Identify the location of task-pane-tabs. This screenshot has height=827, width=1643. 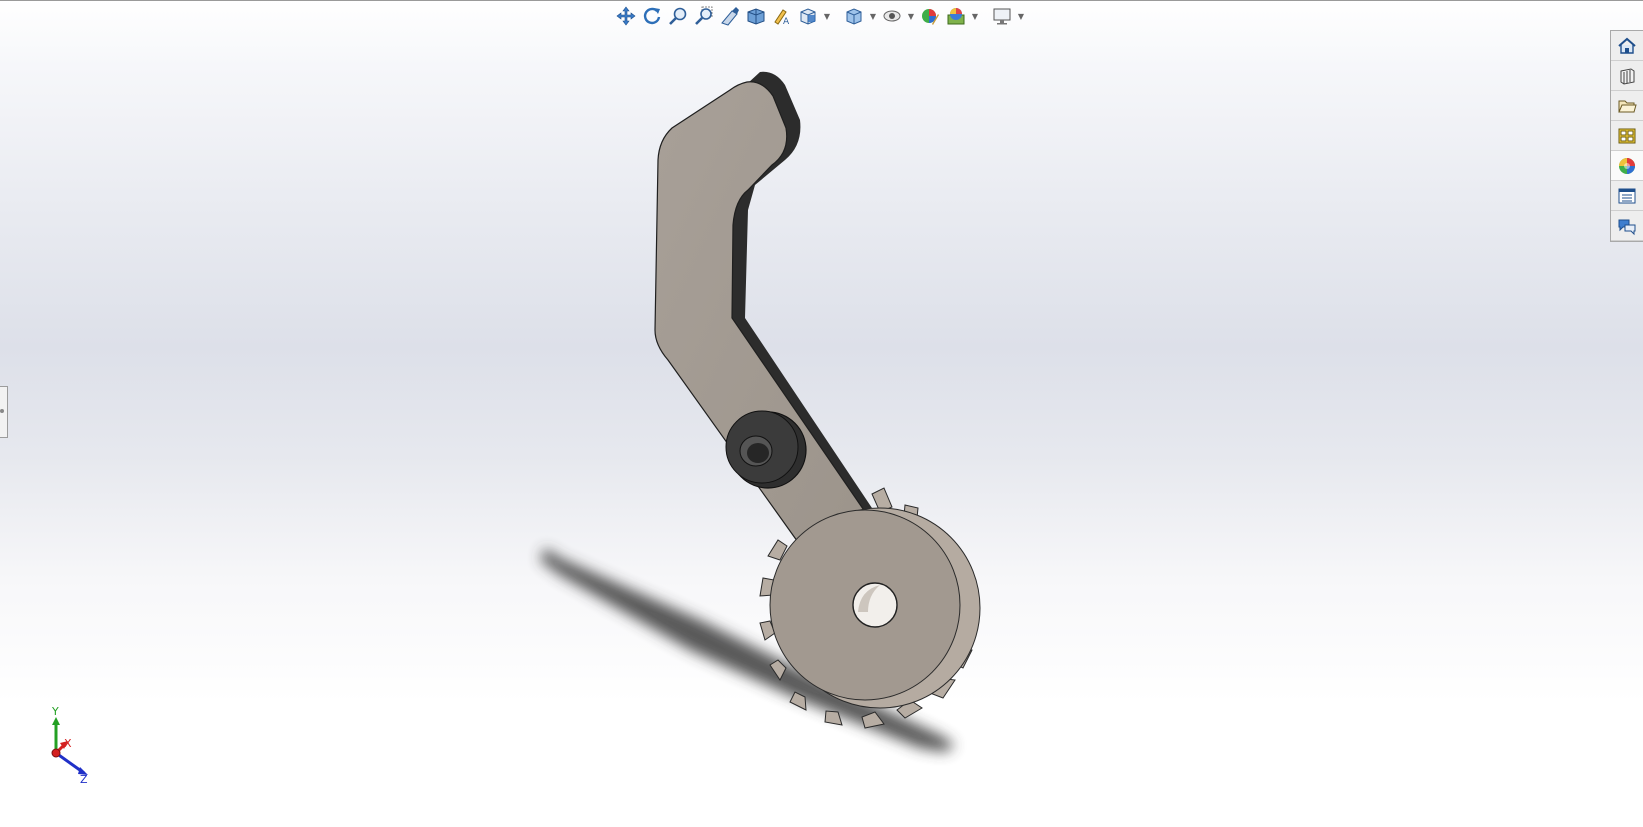
(1626, 136).